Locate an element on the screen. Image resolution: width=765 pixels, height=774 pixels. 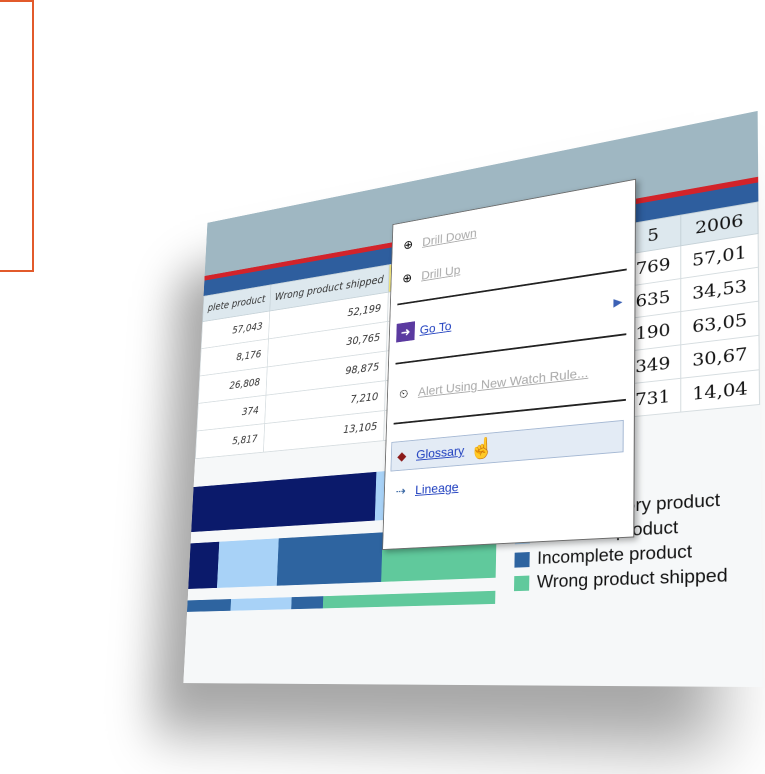
menu-item-drill-up: ⊕ Drill Up is located at coordinates (429, 274).